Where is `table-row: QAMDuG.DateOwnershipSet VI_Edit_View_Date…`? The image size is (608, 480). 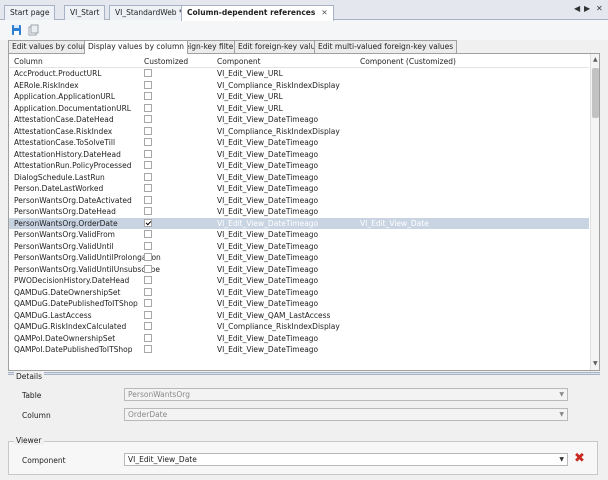 table-row: QAMDuG.DateOwnershipSet VI_Edit_View_Date… is located at coordinates (299, 293).